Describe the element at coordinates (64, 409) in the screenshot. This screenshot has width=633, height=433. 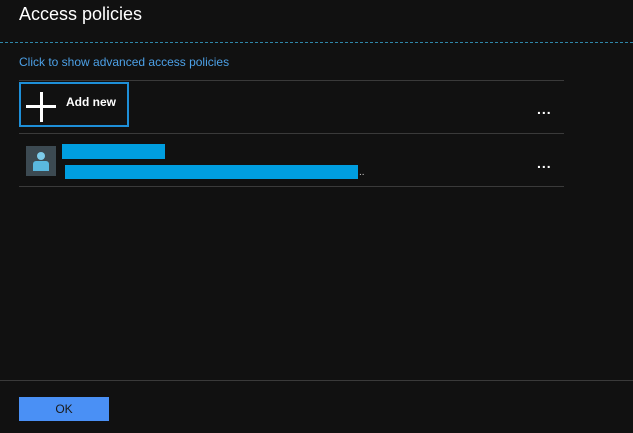
I see `ok-button: OK` at that location.